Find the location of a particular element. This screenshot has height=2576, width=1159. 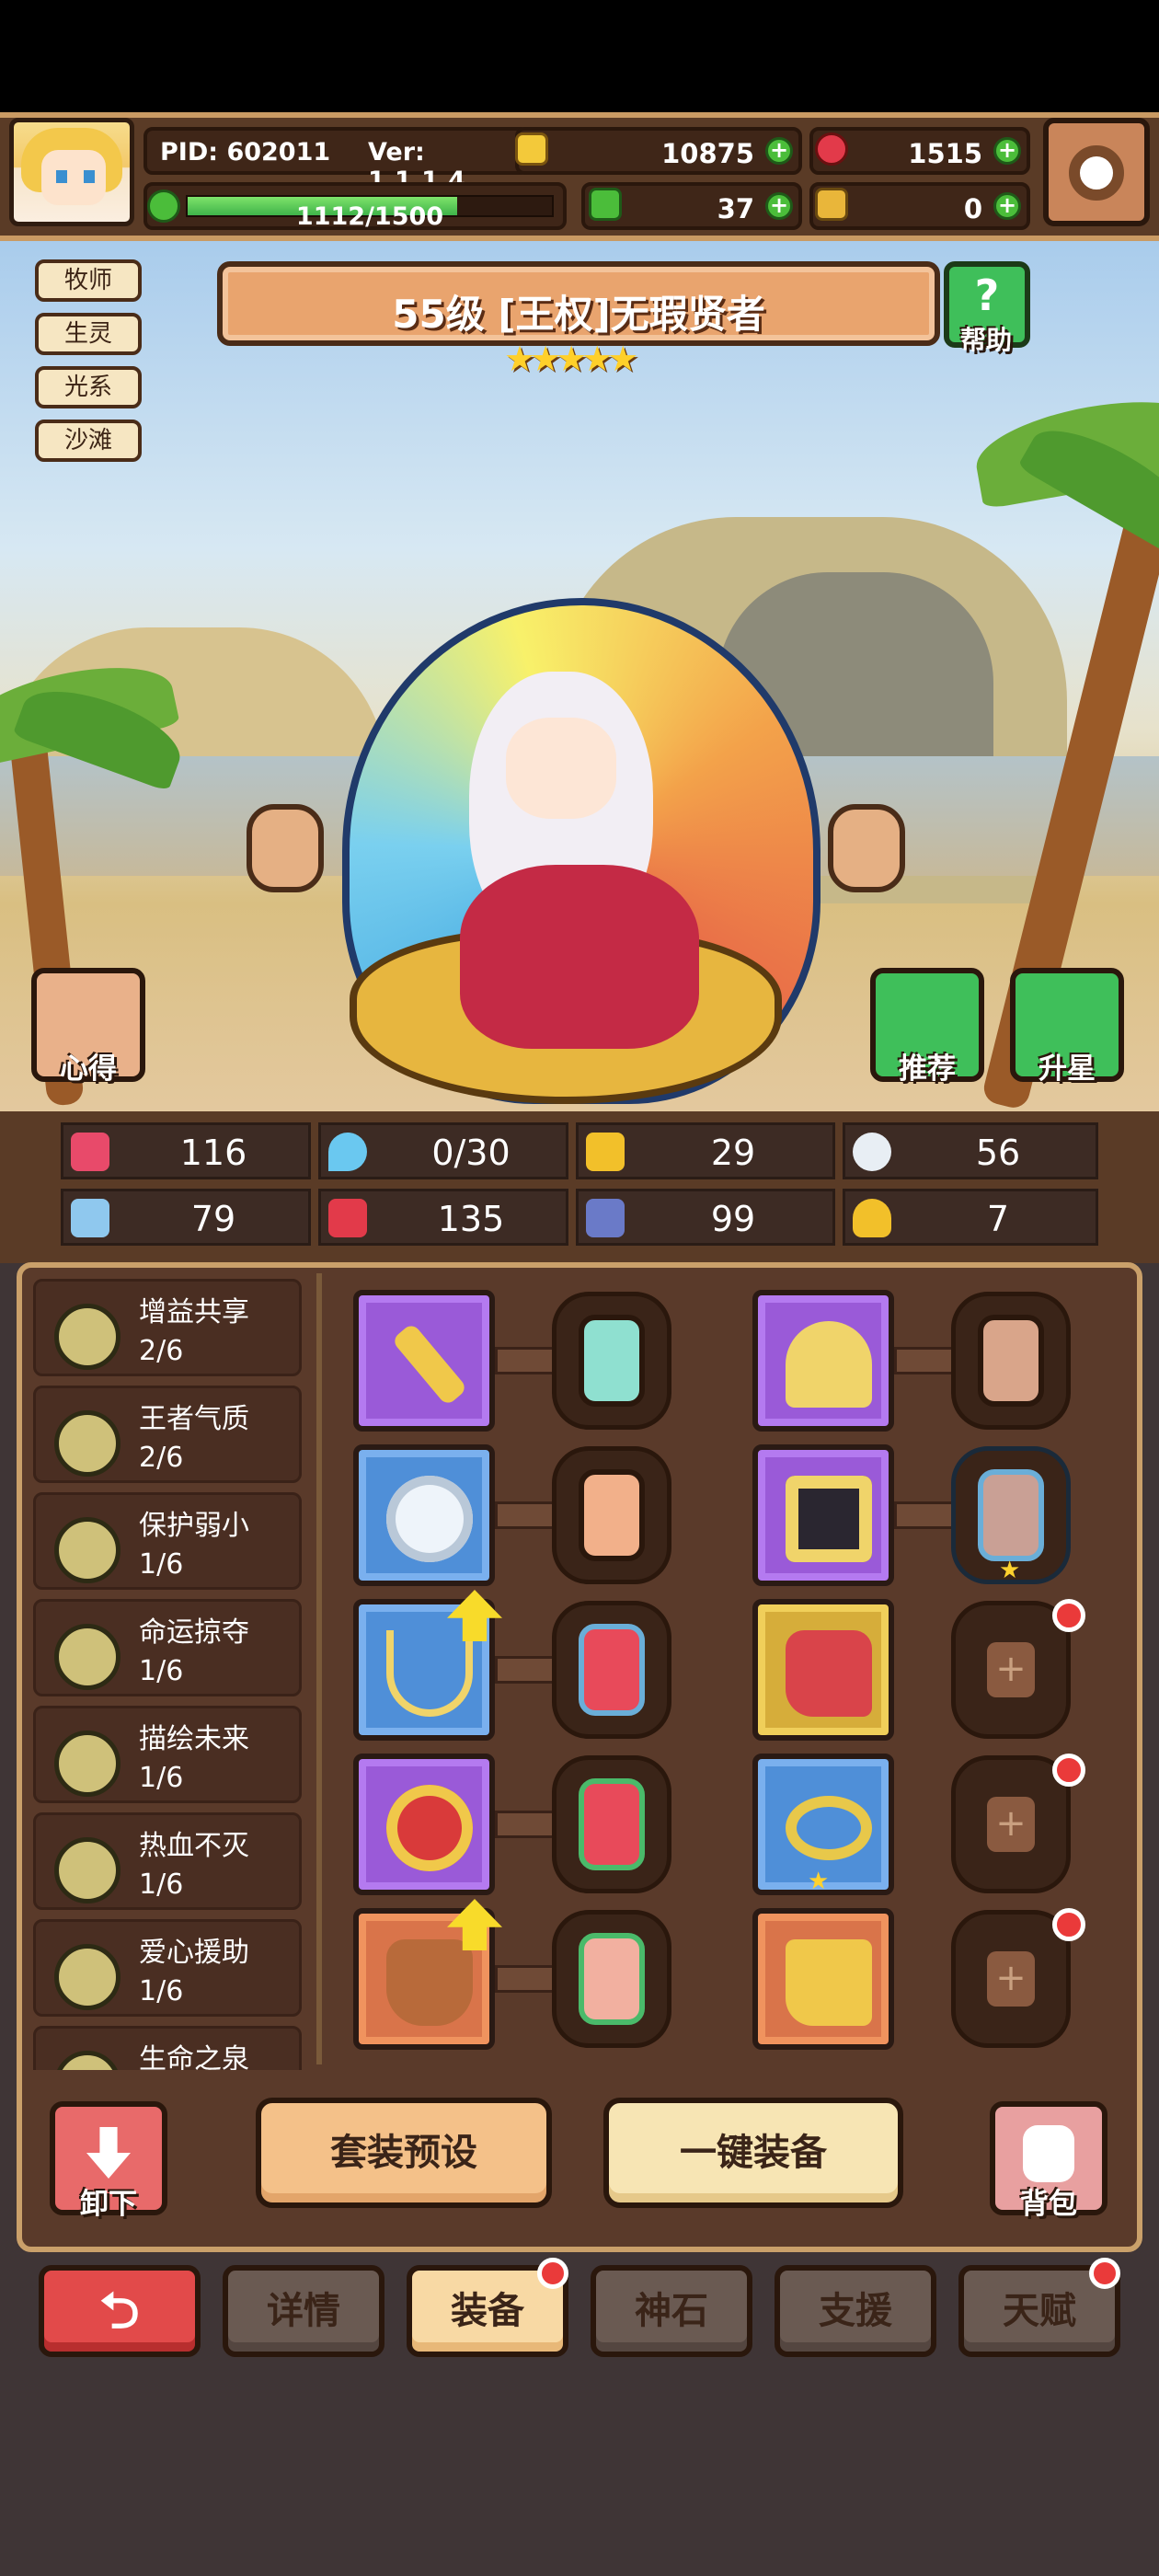

stat-hp: 116 is located at coordinates (186, 1150).